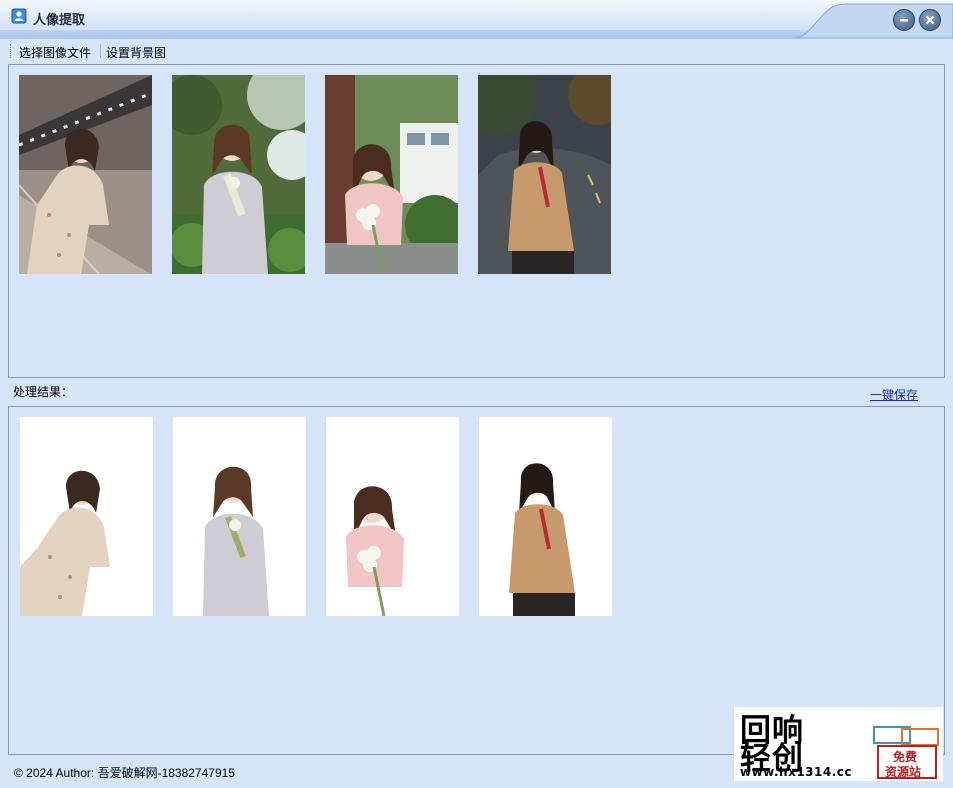  What do you see at coordinates (476, 51) in the screenshot?
I see `toolbar: 选择图像文件 设置背景图` at bounding box center [476, 51].